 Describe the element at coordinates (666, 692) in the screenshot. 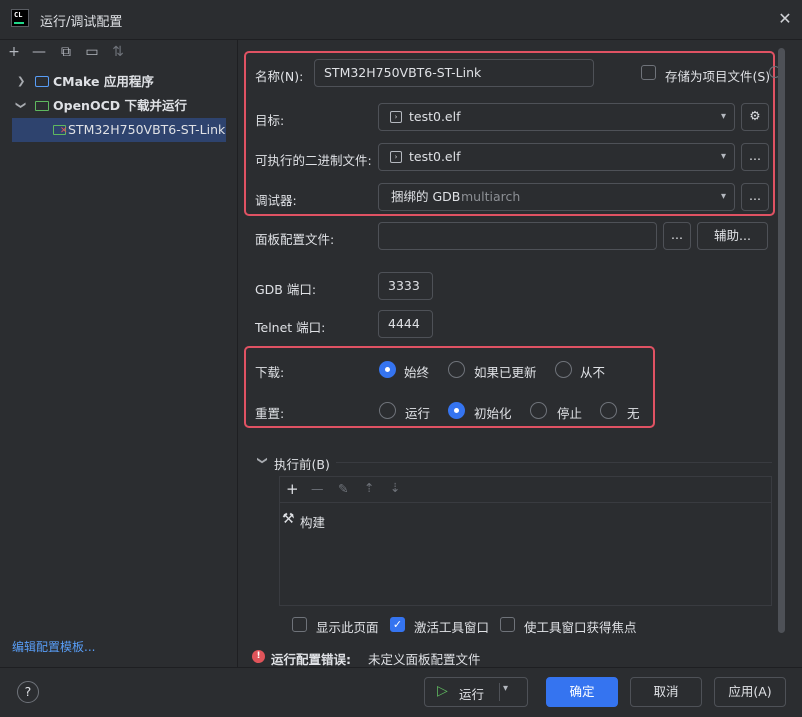

I see `cancel-button: 取消` at that location.